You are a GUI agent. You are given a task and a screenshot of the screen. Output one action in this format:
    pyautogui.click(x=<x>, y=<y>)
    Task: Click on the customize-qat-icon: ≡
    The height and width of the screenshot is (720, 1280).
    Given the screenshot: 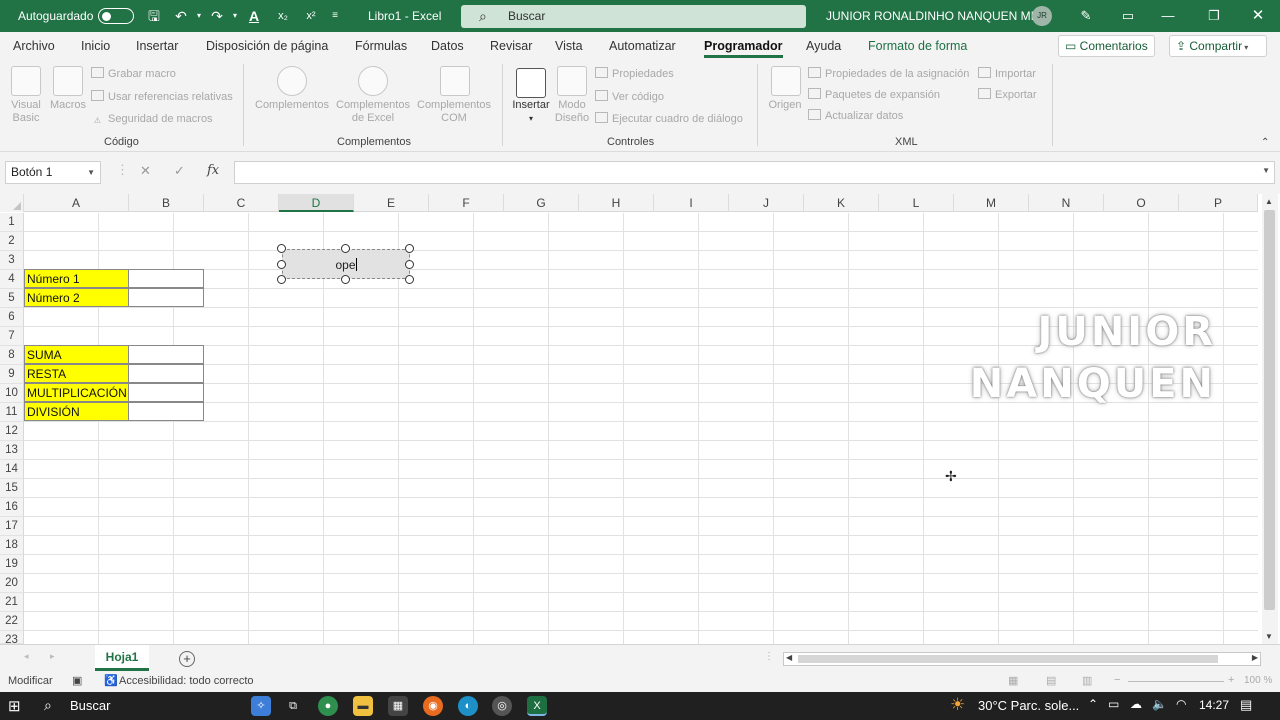 What is the action you would take?
    pyautogui.click(x=335, y=16)
    